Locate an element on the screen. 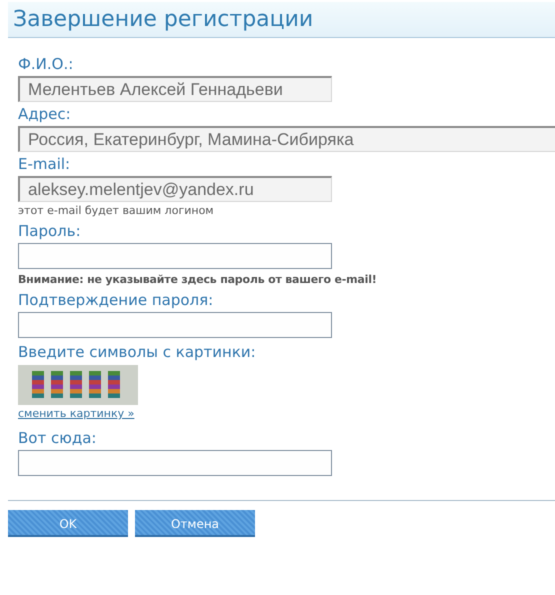 The image size is (555, 595). field-label: Адрес: is located at coordinates (44, 114).